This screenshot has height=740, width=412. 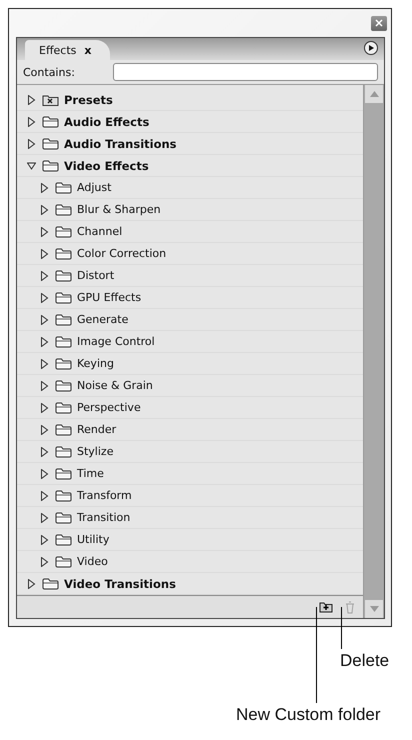 I want to click on tree-item: Utility, so click(x=190, y=540).